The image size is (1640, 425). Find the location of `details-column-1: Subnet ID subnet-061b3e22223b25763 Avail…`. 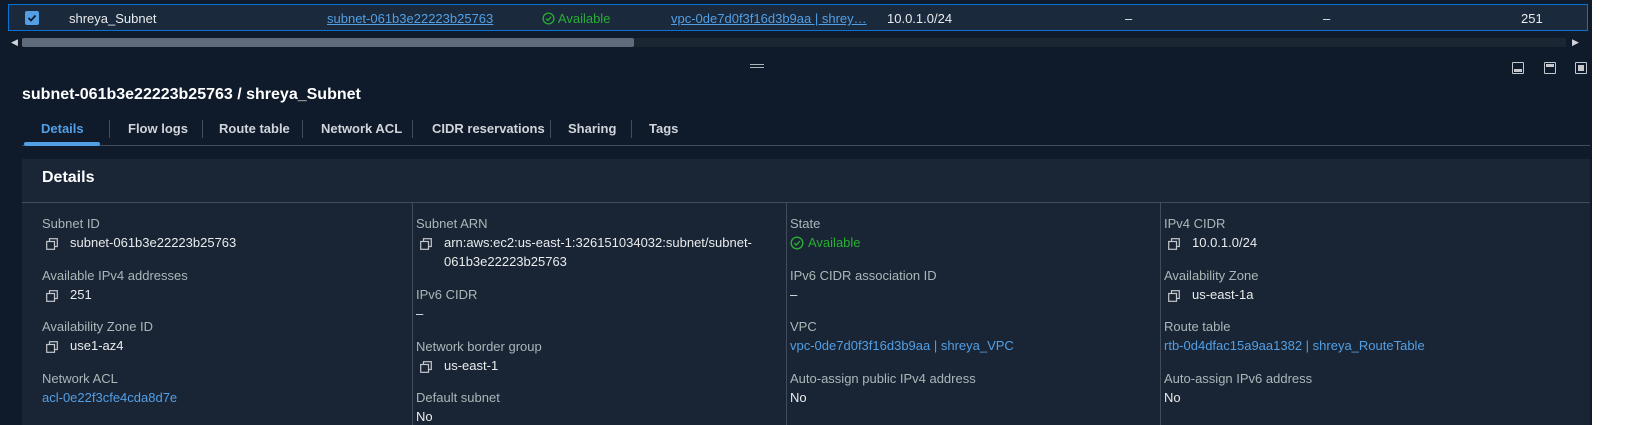

details-column-1: Subnet ID subnet-061b3e22223b25763 Avail… is located at coordinates (217, 314).